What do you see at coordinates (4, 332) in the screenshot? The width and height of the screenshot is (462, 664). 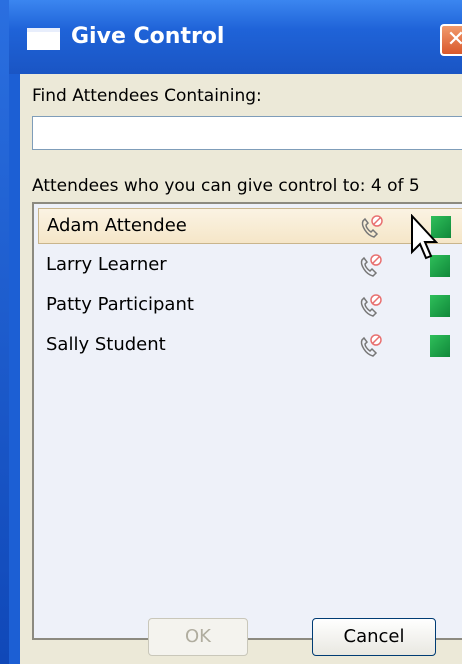 I see `window-edge` at bounding box center [4, 332].